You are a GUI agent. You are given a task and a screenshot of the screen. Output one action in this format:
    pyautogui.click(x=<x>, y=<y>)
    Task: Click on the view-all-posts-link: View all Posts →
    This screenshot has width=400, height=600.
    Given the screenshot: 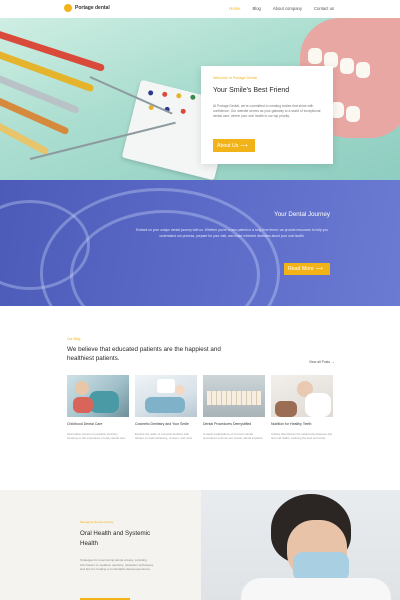 What is the action you would take?
    pyautogui.click(x=321, y=362)
    